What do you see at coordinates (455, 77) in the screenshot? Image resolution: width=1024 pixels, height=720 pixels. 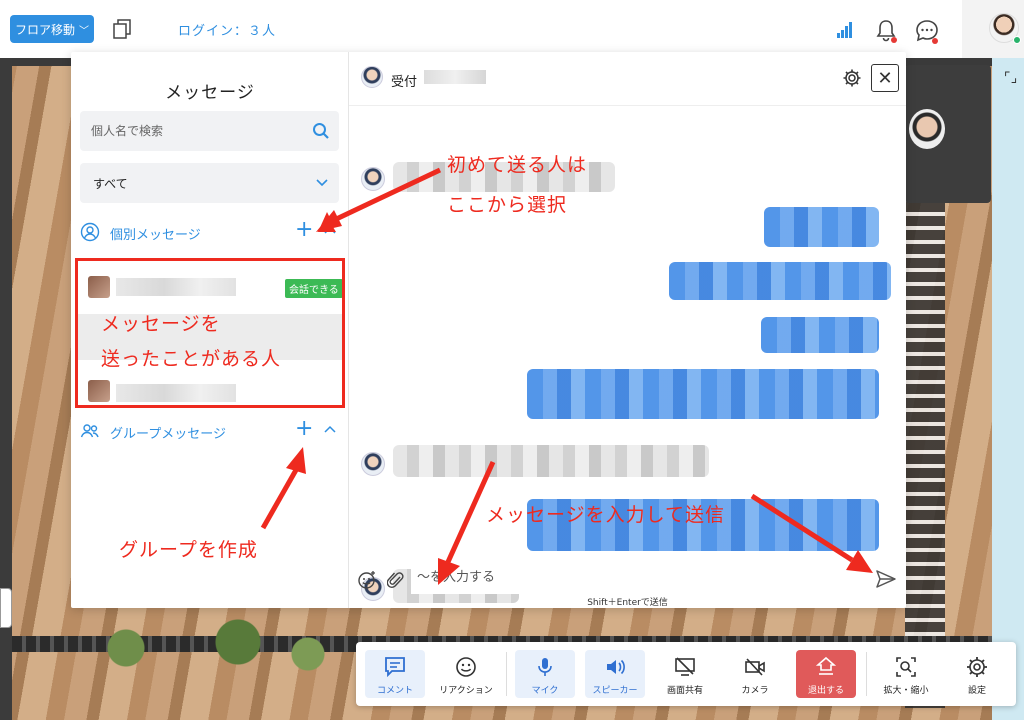 I see `chat-title-blurred` at bounding box center [455, 77].